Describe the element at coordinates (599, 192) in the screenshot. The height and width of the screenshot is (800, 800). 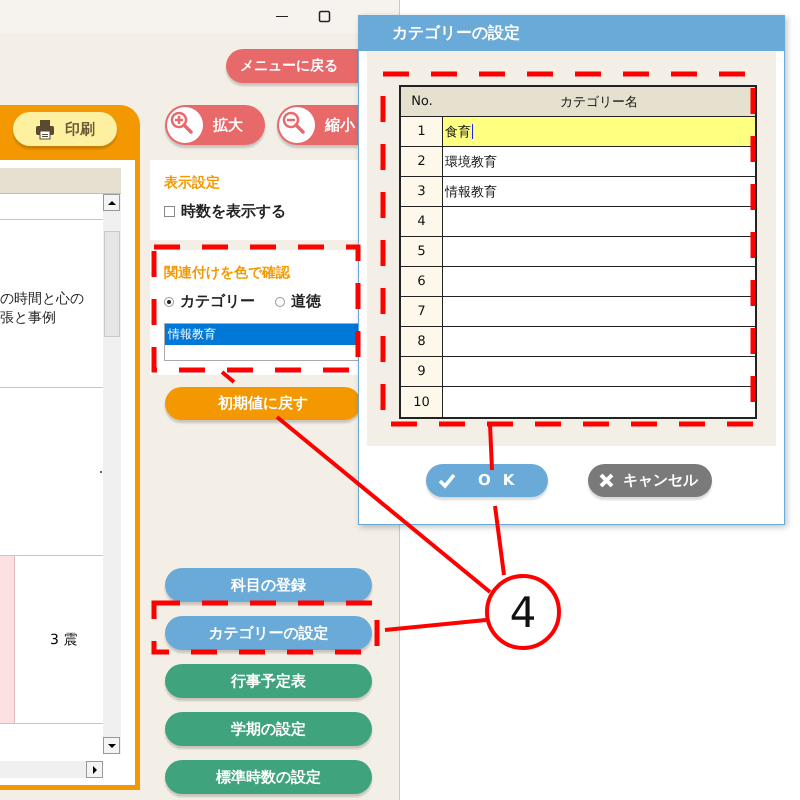
I see `category-name-field: 情報教育` at that location.